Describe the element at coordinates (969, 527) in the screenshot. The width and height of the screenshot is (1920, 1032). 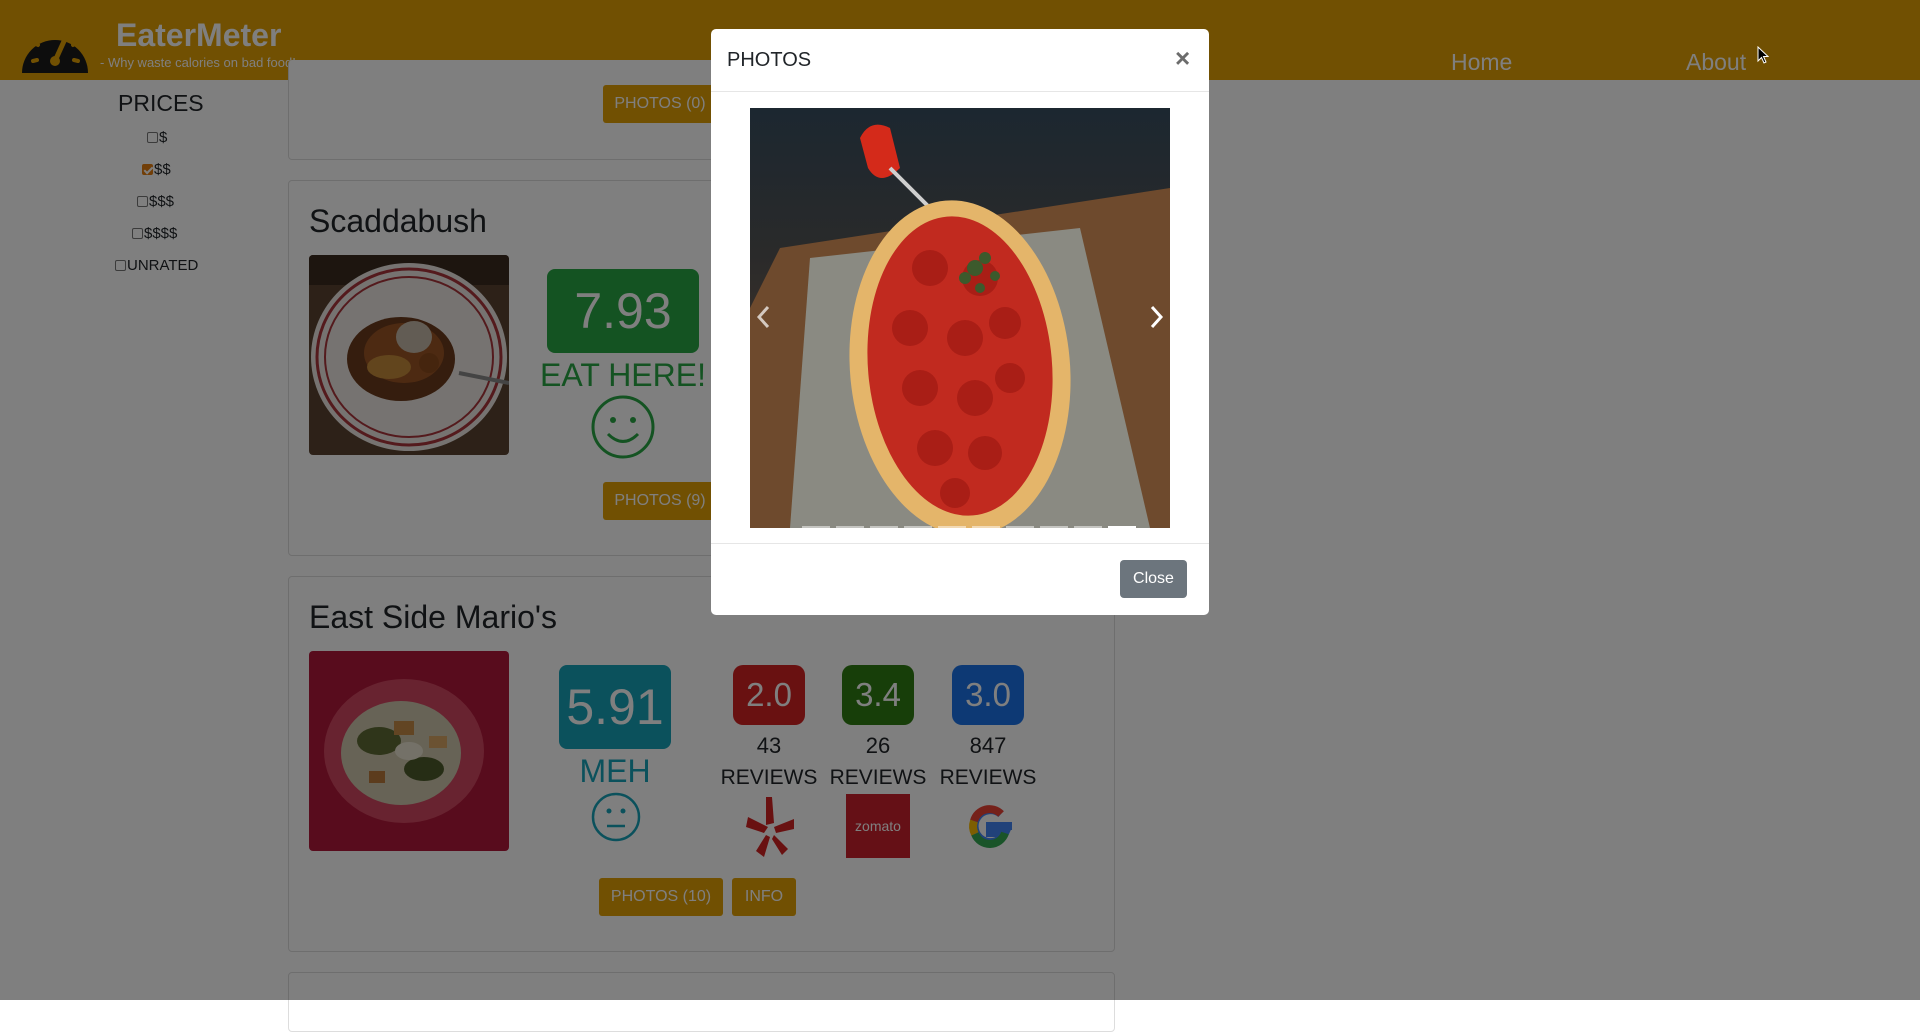
I see `carousel-indicators` at that location.